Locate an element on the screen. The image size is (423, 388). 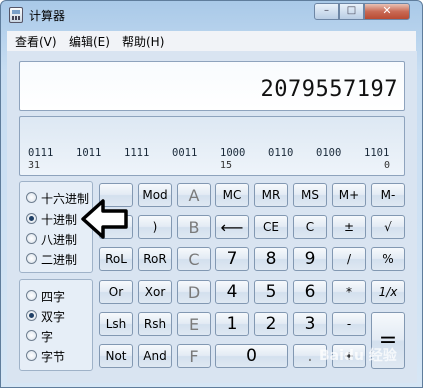
bit-group: 1000 is located at coordinates (233, 153).